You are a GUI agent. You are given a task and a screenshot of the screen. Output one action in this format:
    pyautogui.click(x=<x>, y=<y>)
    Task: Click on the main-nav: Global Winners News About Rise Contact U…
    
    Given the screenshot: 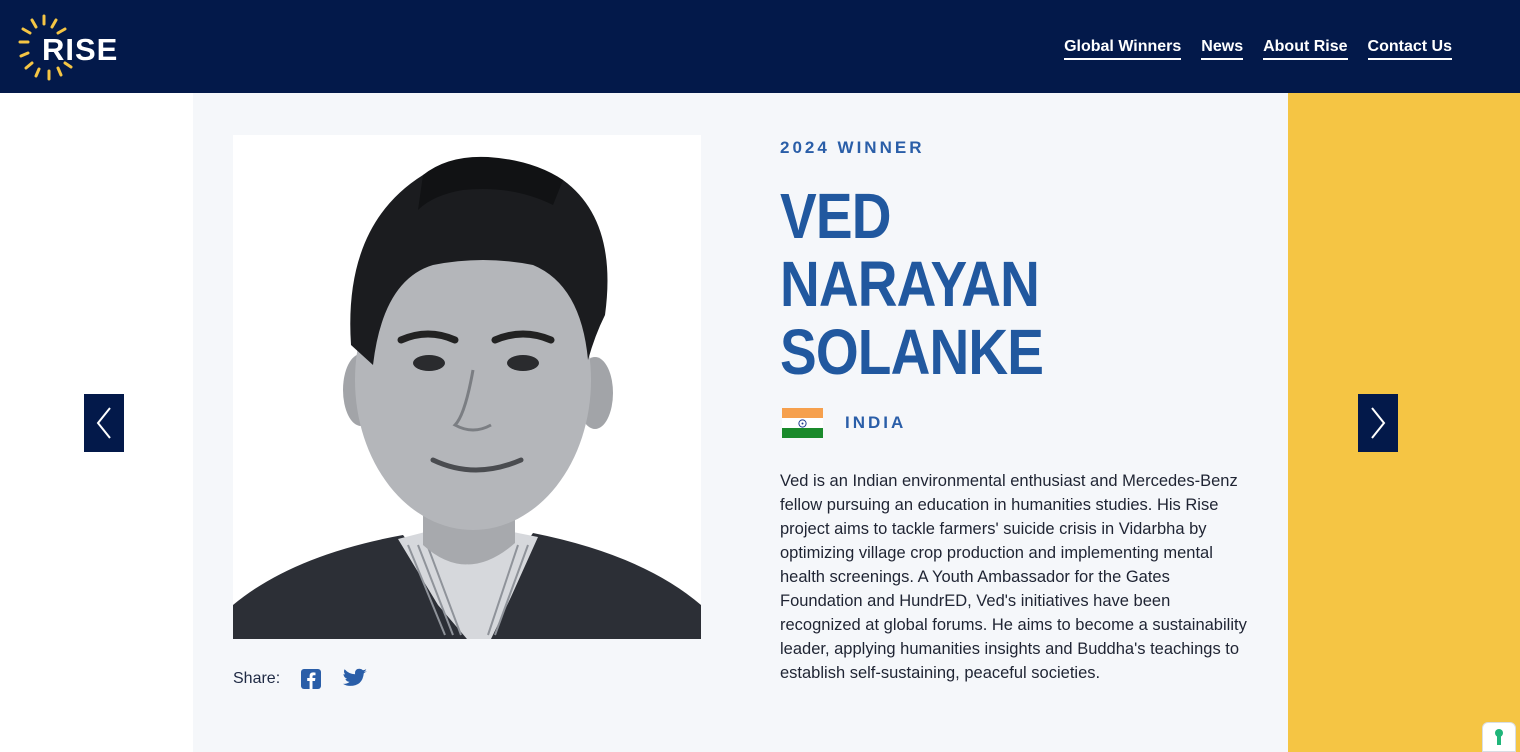 What is the action you would take?
    pyautogui.click(x=1258, y=49)
    